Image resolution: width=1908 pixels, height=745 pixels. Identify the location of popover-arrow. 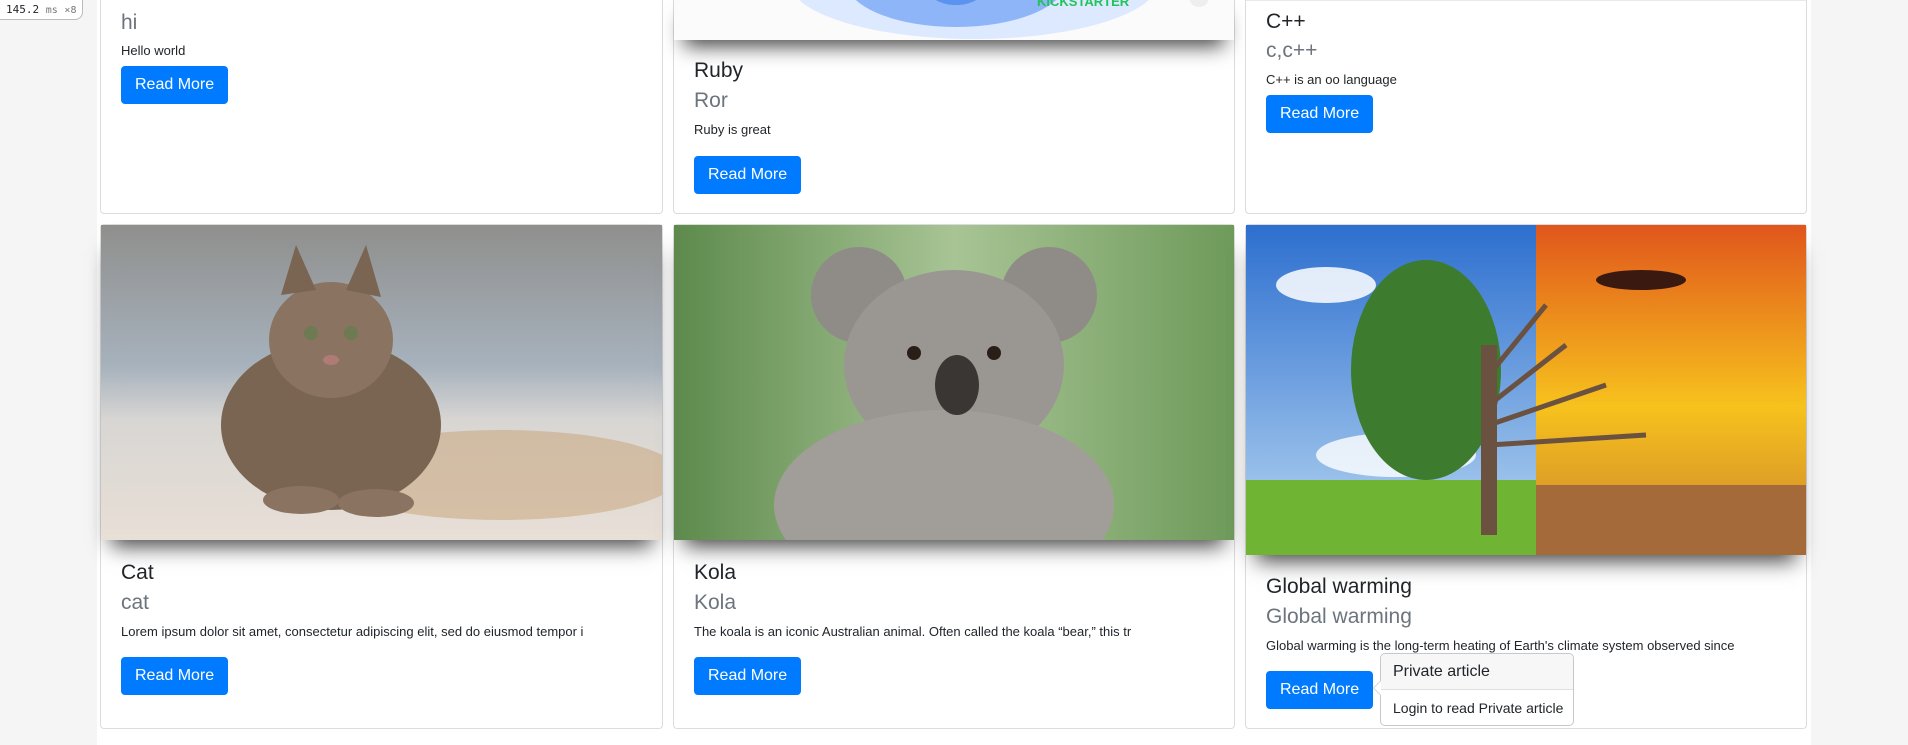
(1377, 688).